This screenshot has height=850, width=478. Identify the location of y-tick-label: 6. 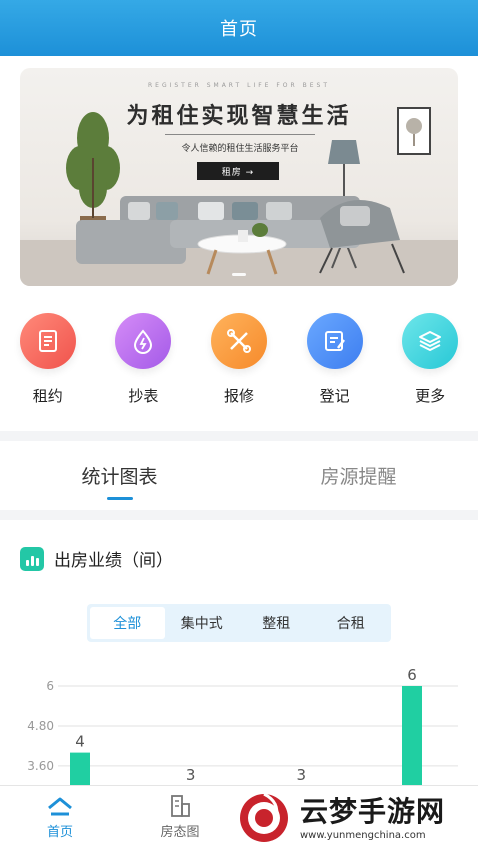
(50, 686).